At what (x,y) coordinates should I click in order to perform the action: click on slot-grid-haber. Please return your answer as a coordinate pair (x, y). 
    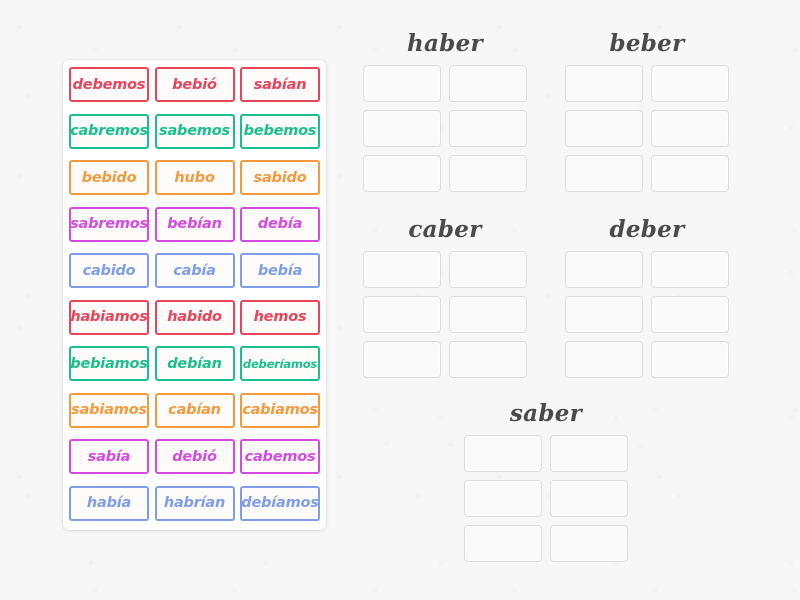
    Looking at the image, I should click on (445, 128).